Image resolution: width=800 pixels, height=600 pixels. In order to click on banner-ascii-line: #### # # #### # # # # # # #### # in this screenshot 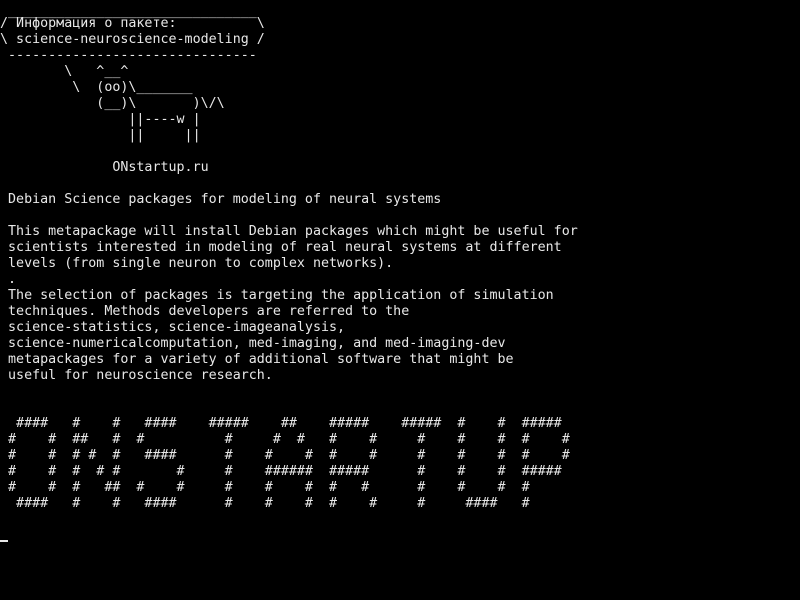, I will do `click(265, 503)`.